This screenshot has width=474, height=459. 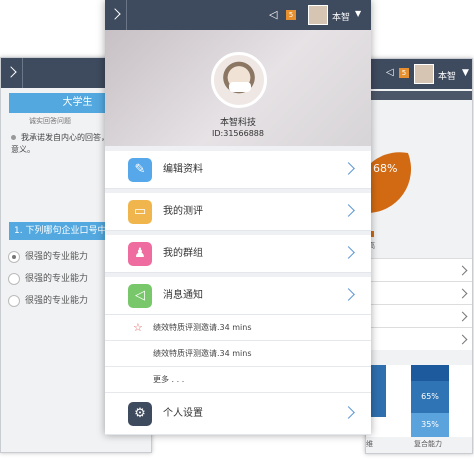 I want to click on menu-item-notifications: ◁ 消息通知, so click(x=238, y=296).